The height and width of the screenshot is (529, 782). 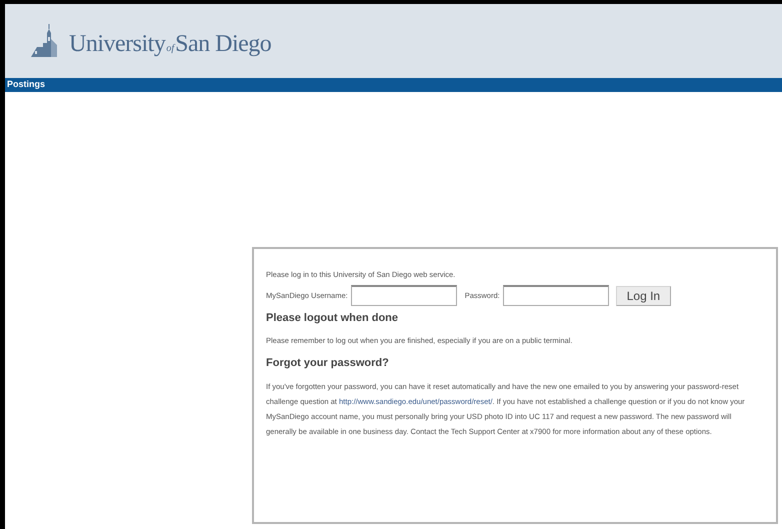 What do you see at coordinates (223, 44) in the screenshot?
I see `logo-text: San Diego` at bounding box center [223, 44].